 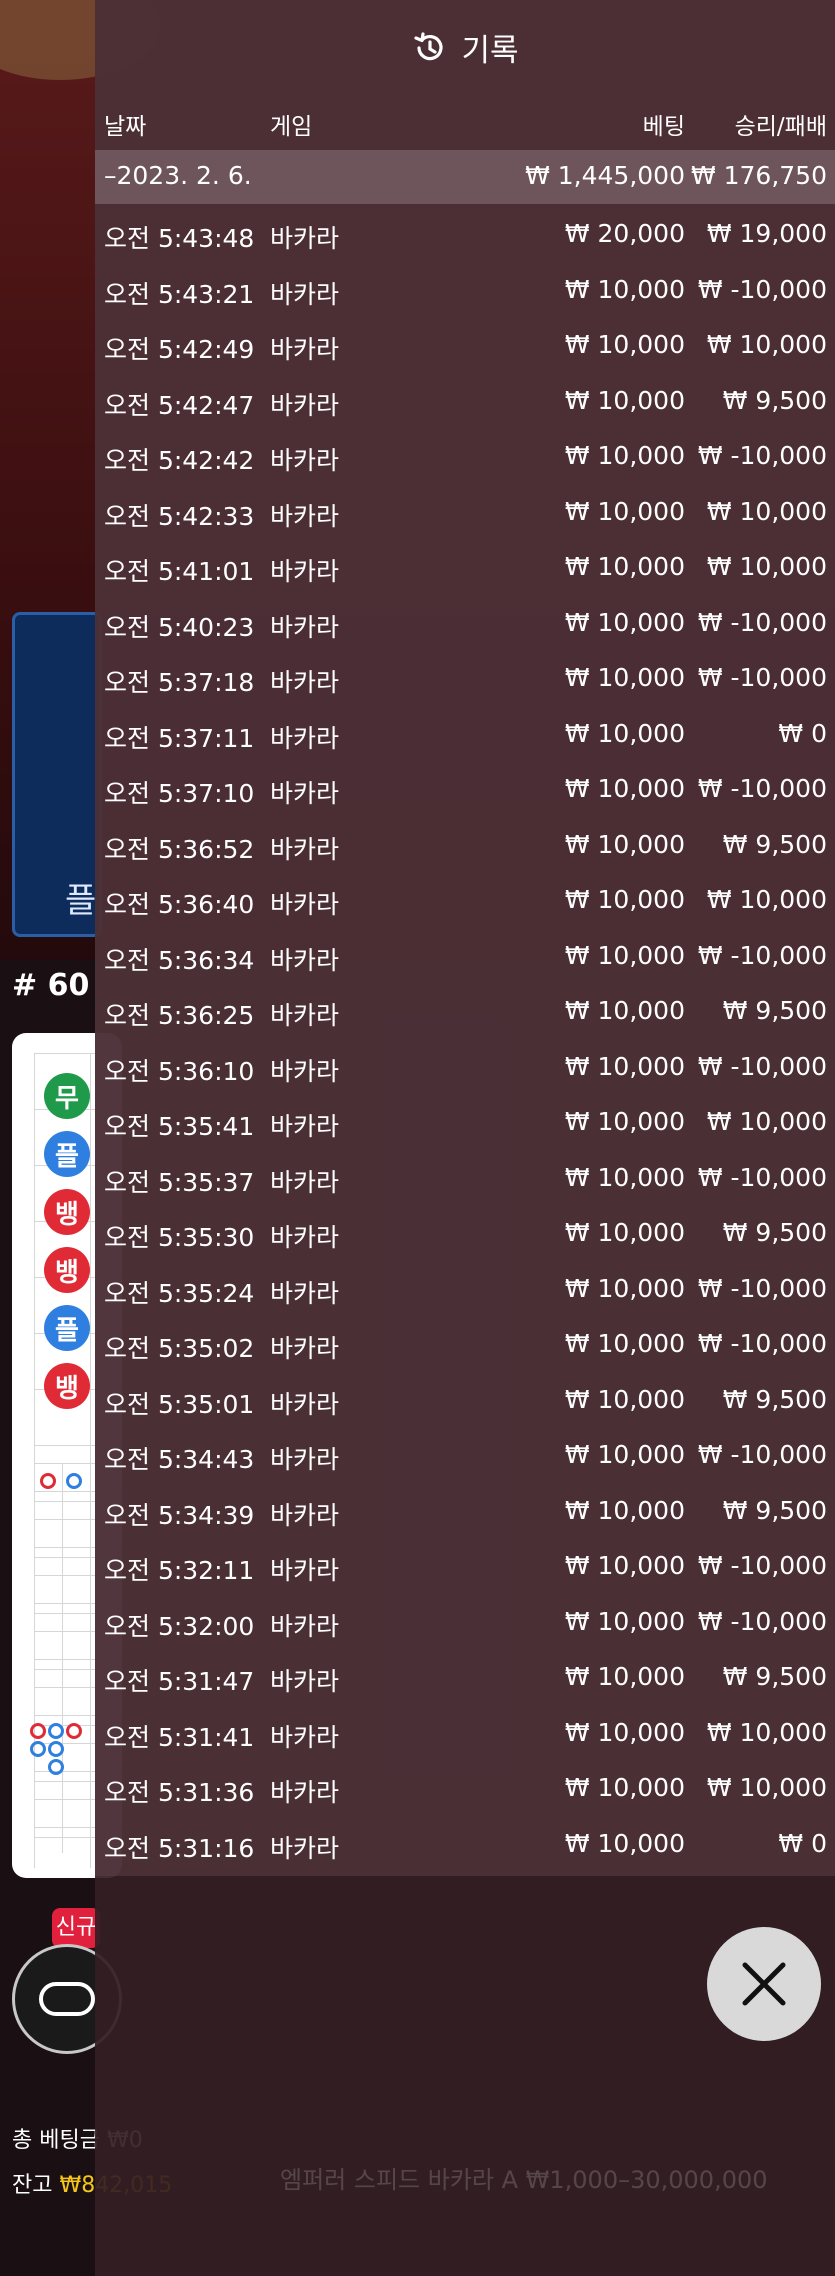 I want to click on history-row: 오전 5:31:36 바카라 ₩ 10,000 ₩ 10,000, so click(x=465, y=1789).